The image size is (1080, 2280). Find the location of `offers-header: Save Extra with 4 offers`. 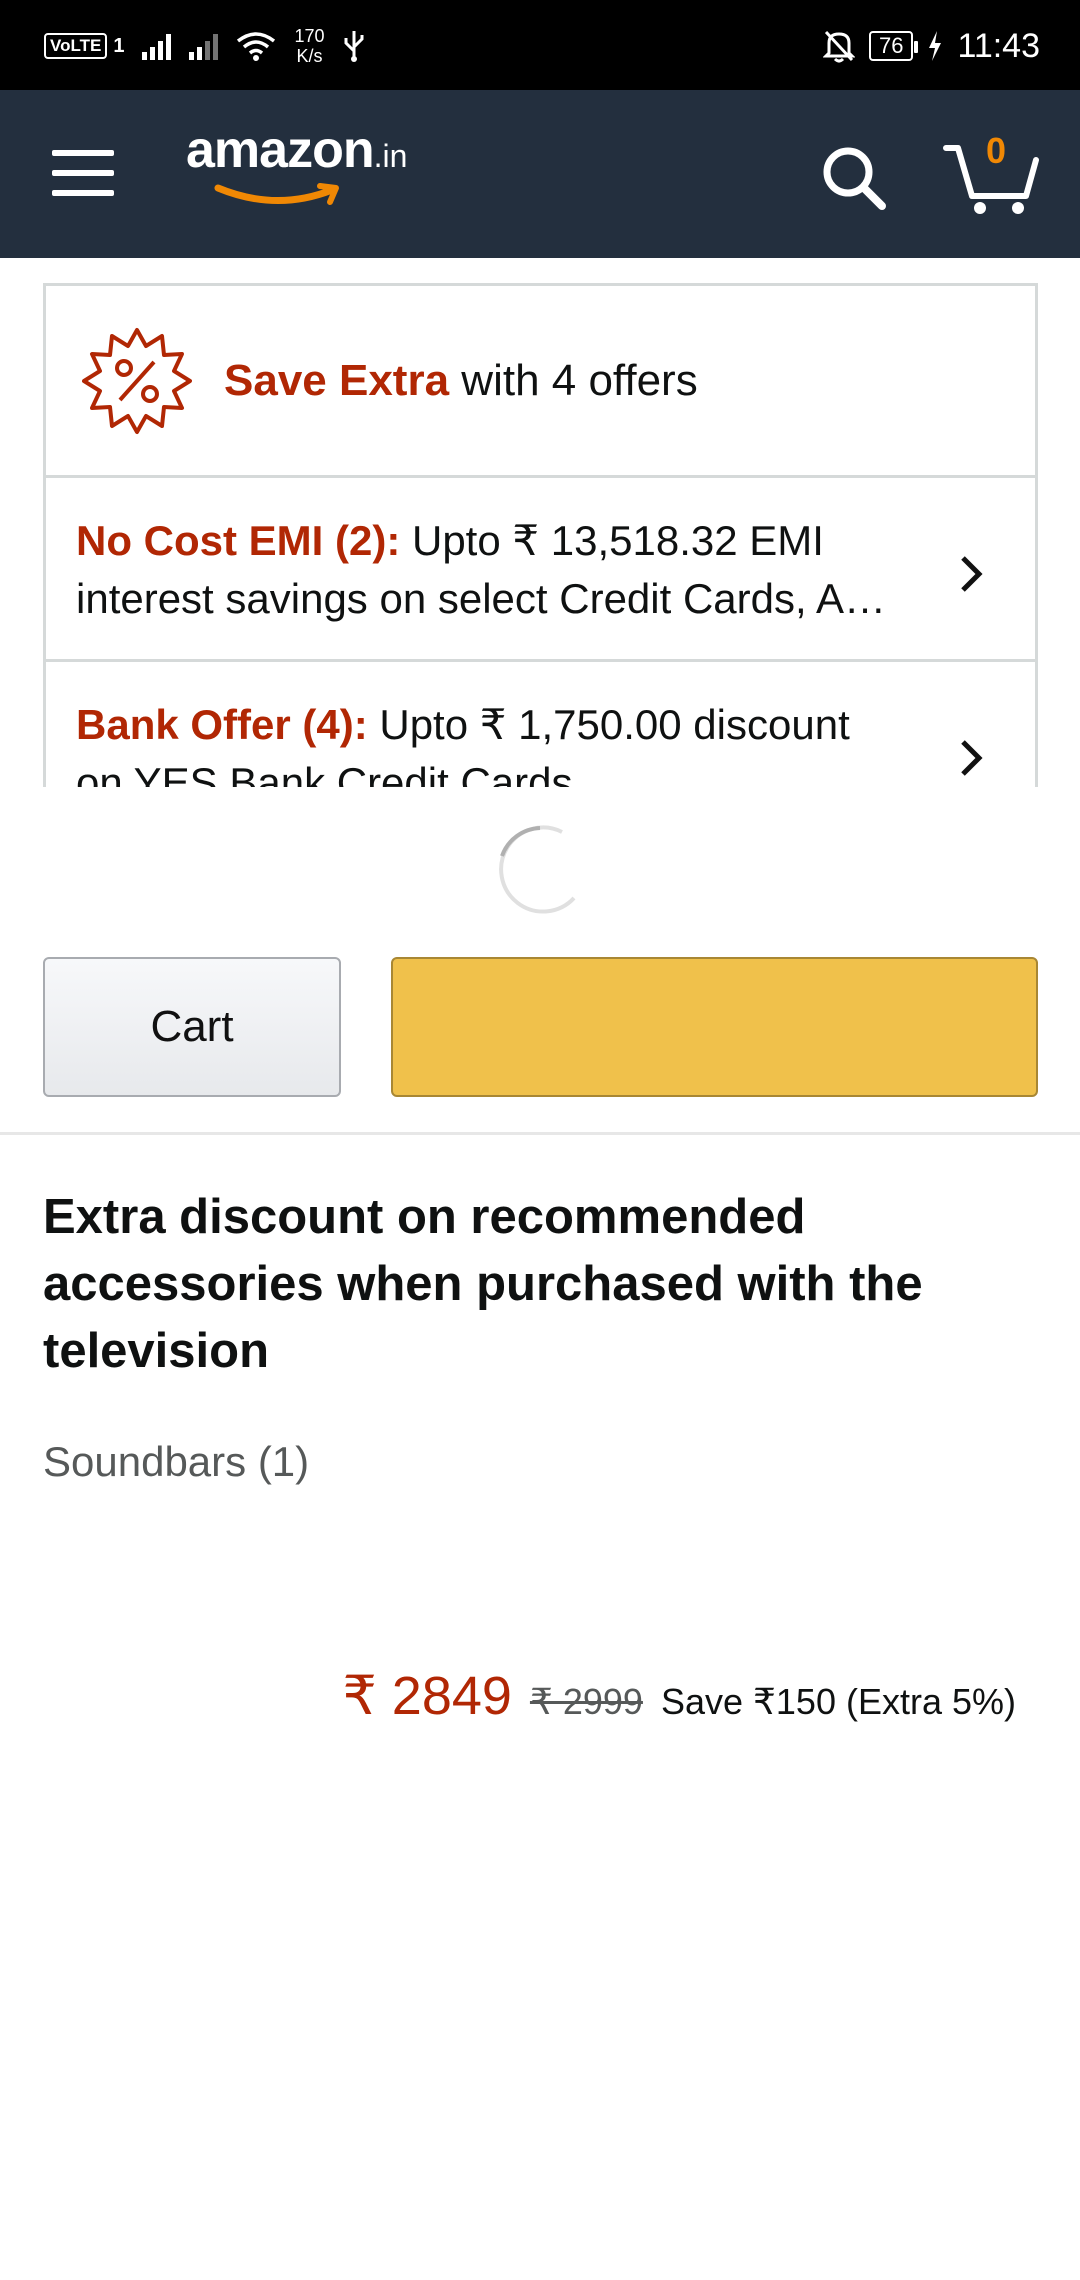

offers-header: Save Extra with 4 offers is located at coordinates (540, 382).